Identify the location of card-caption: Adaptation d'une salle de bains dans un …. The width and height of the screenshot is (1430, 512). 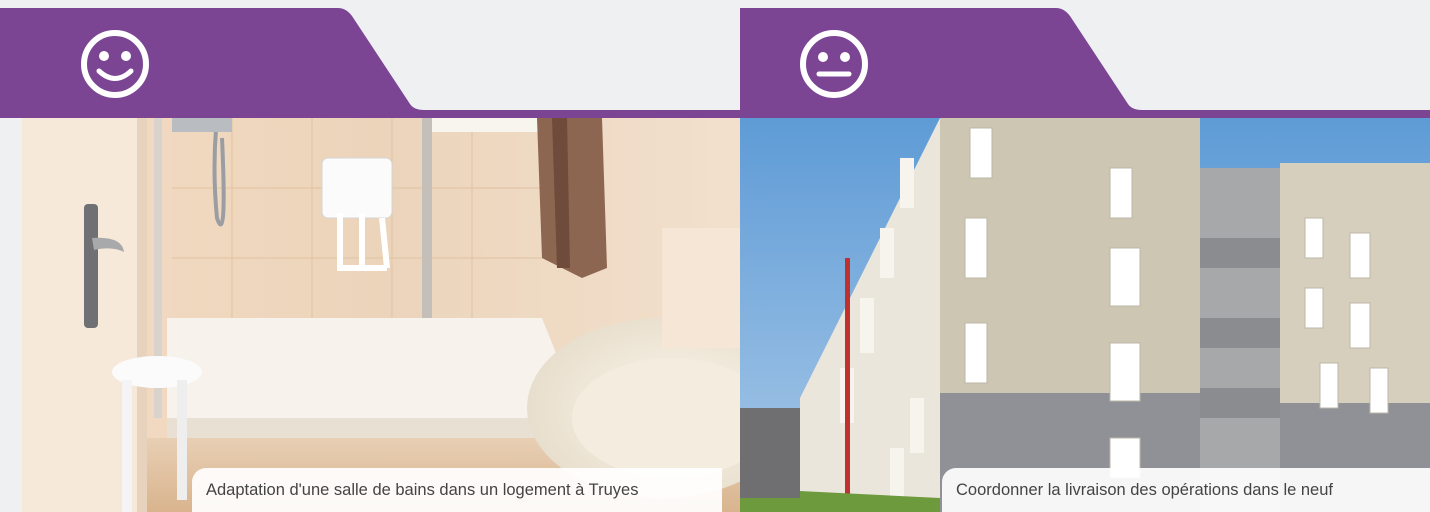
(457, 490).